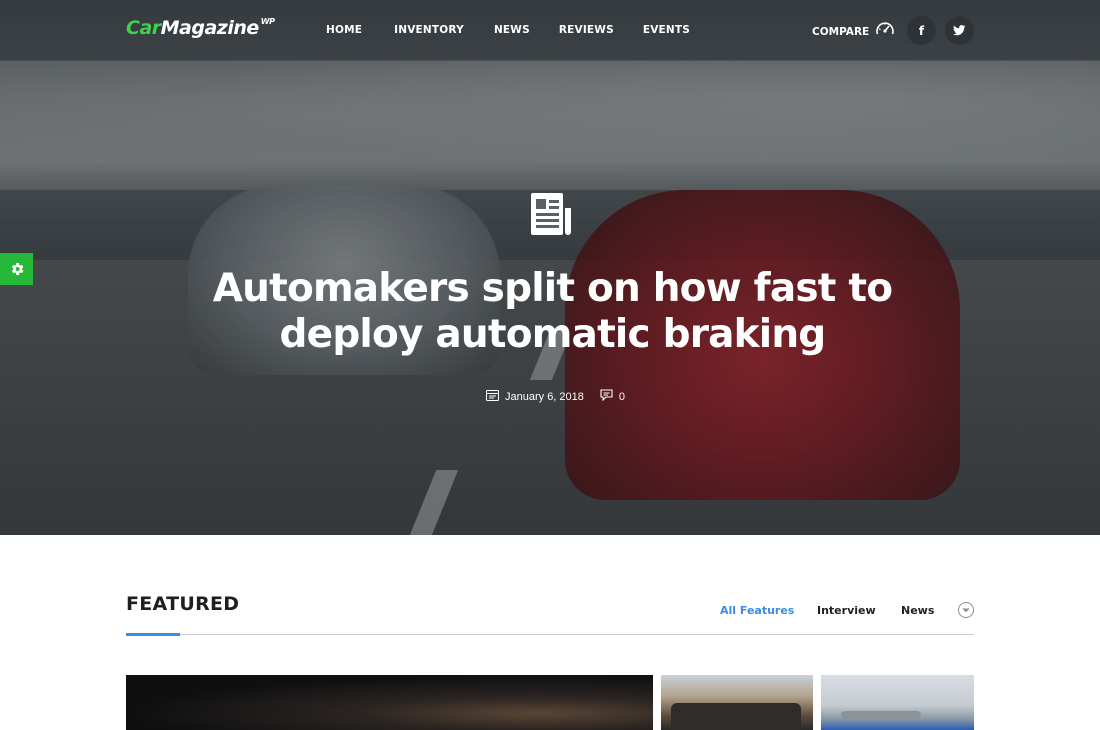 The image size is (1100, 730). Describe the element at coordinates (881, 715) in the screenshot. I see `distant-coast-shape` at that location.